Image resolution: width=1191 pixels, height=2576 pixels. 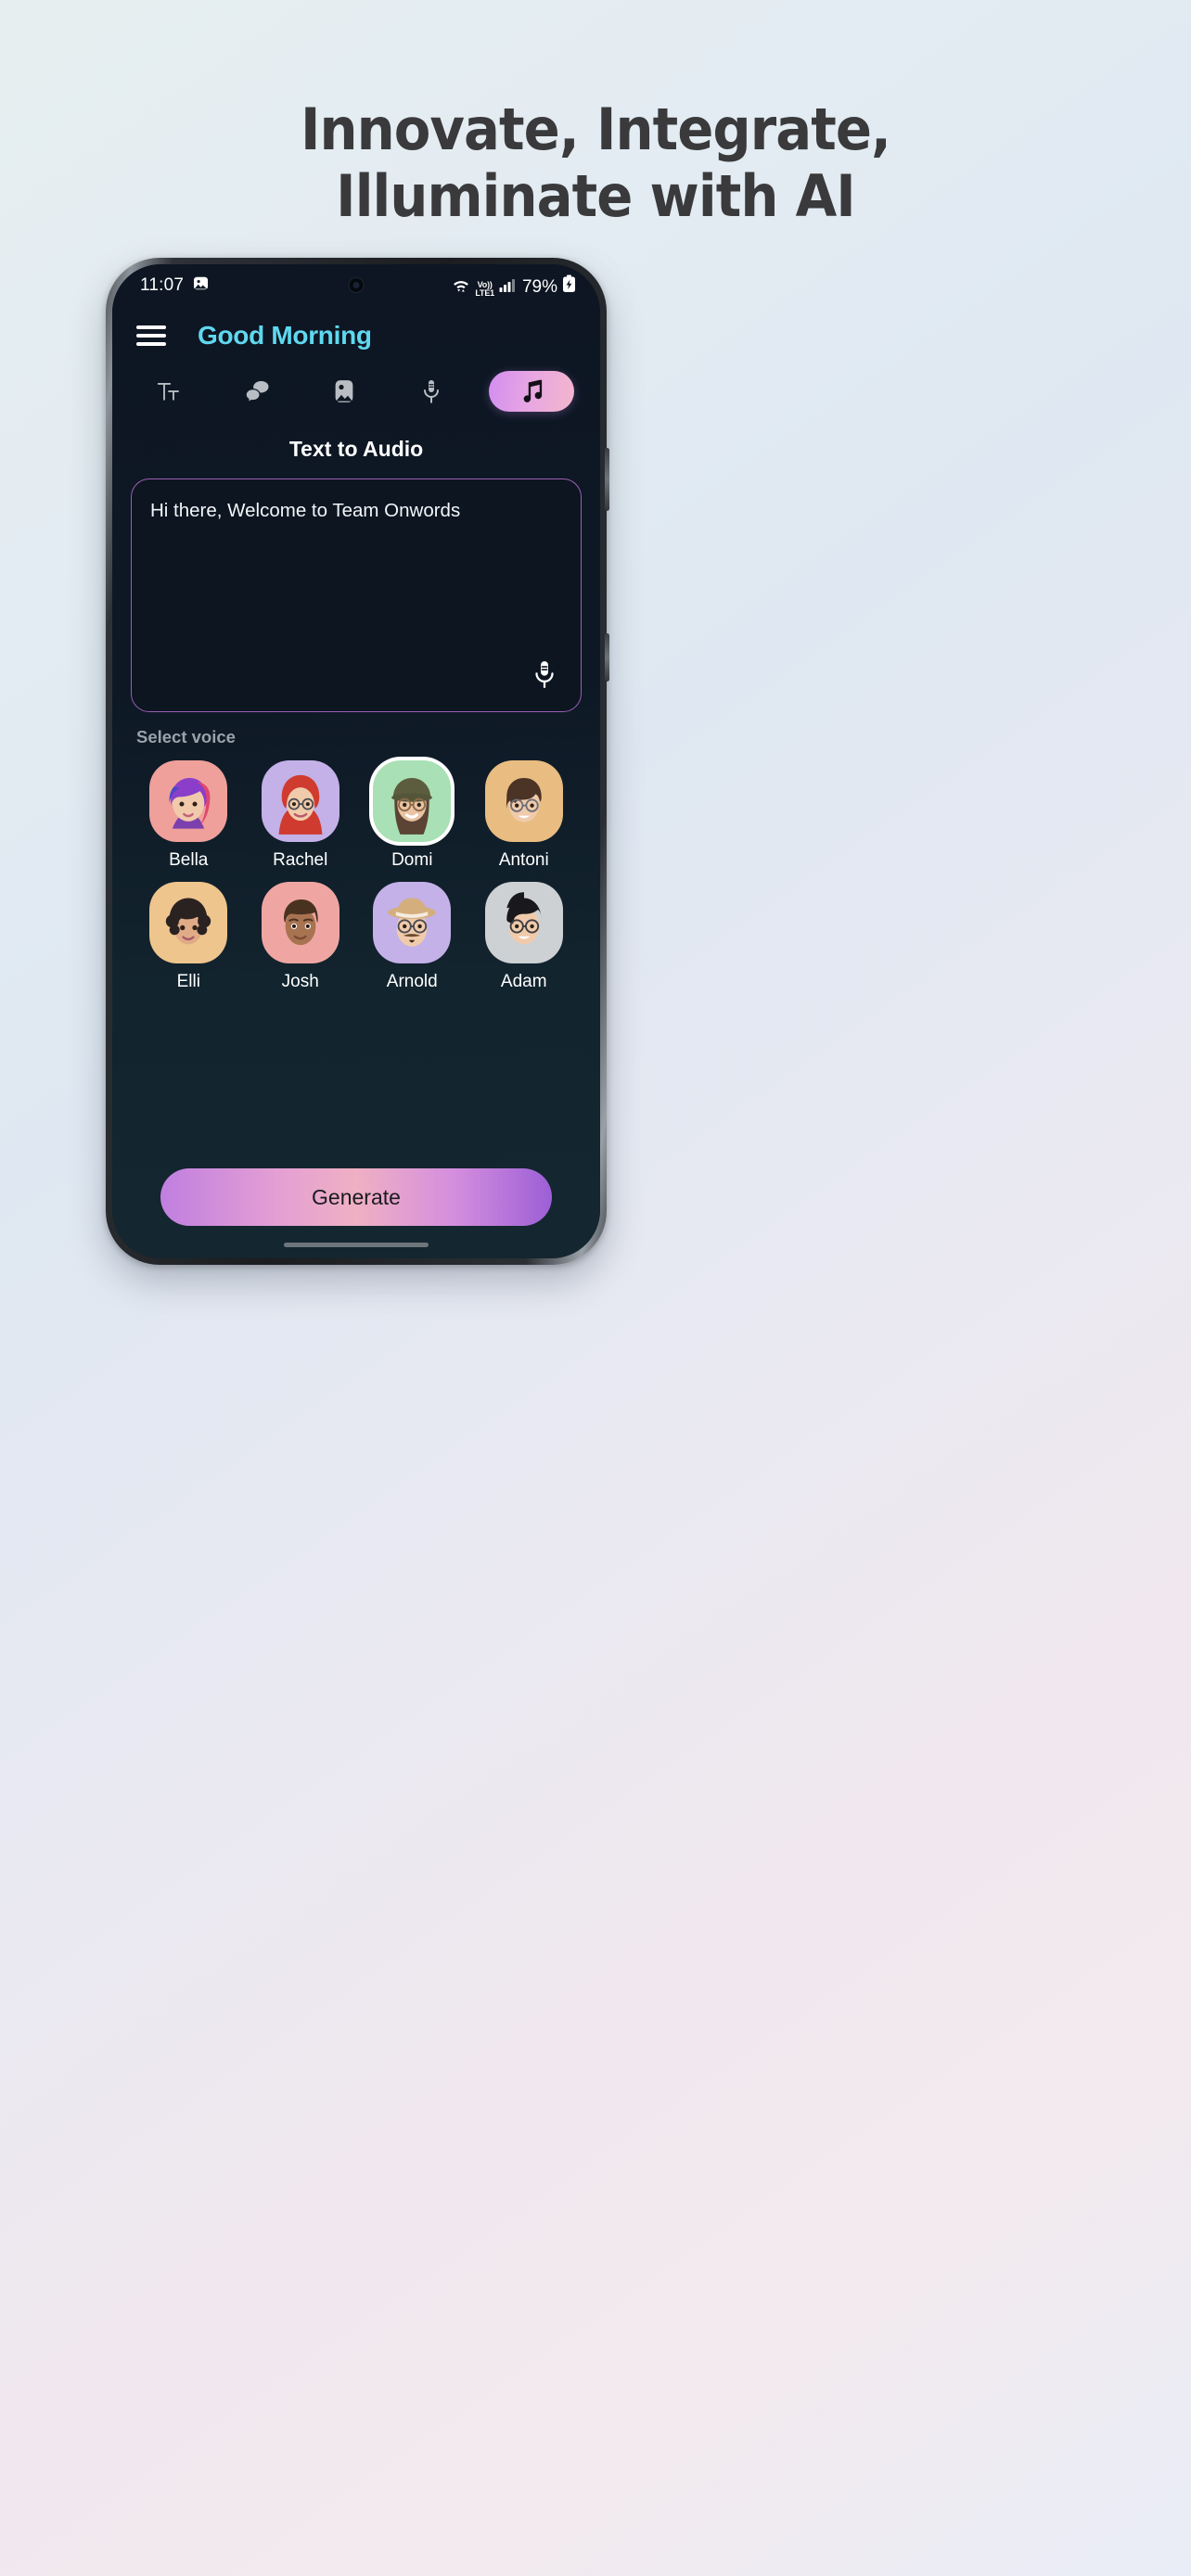 I want to click on memoji-rachel, so click(x=300, y=804).